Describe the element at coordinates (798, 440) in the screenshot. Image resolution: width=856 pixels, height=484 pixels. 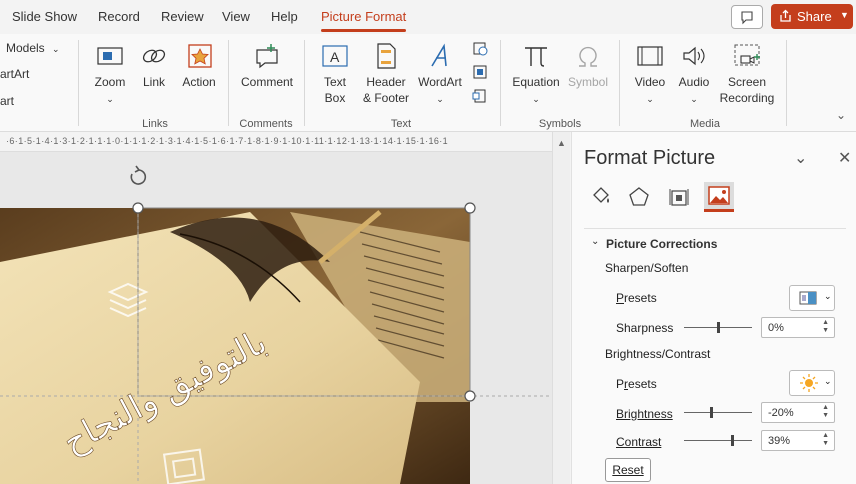
I see `contrast-spinner: 39% ▲ ▼` at that location.